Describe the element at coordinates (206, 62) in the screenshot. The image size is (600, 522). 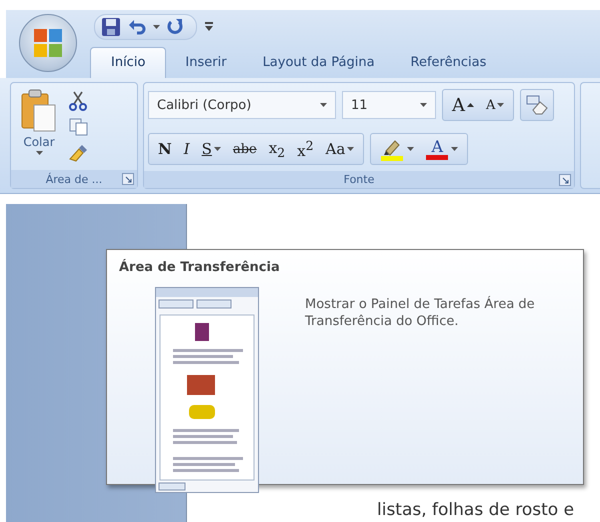
I see `ribbon-tab: Inserir` at that location.